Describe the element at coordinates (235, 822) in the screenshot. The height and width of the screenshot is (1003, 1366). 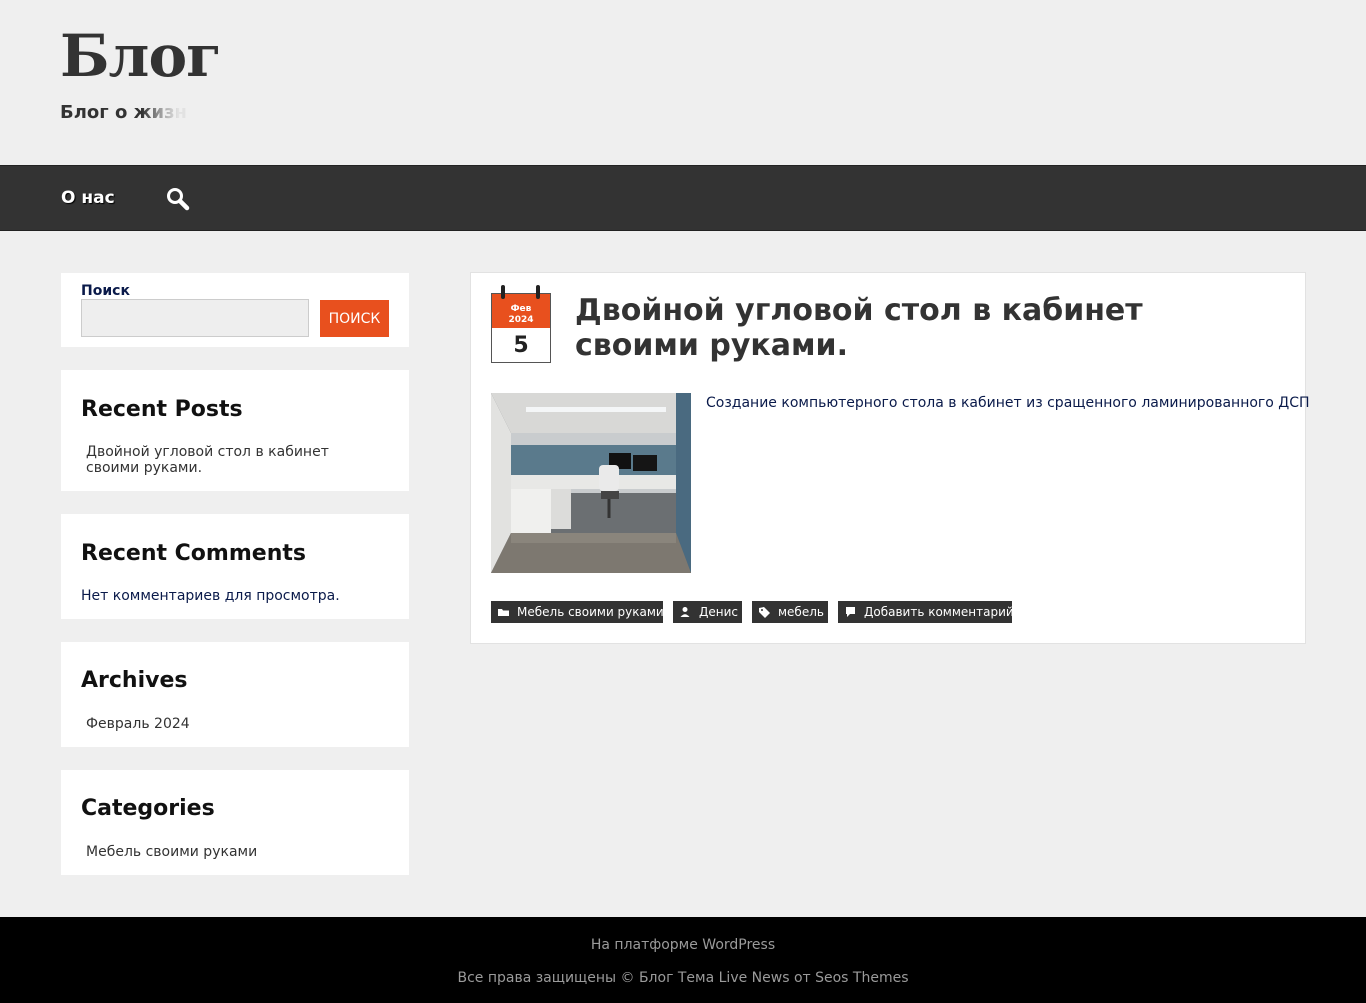
I see `categories-widget: Categories Мебель своими руками` at that location.